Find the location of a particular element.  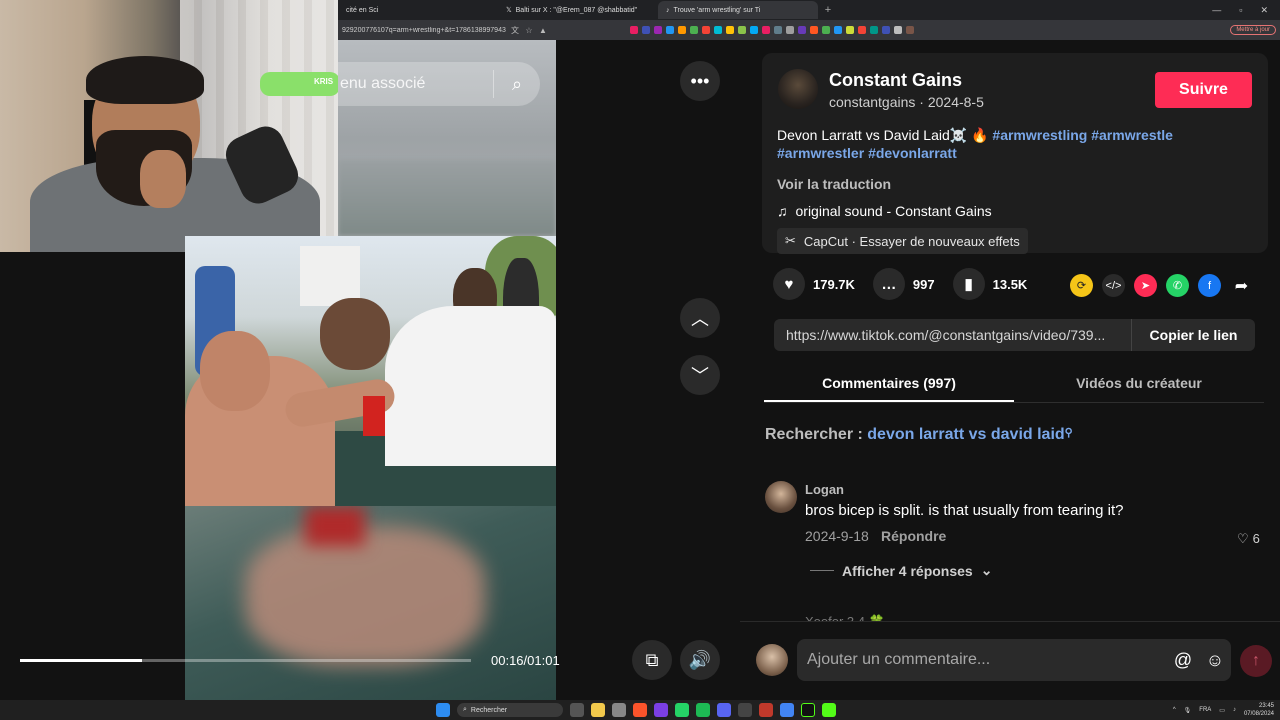

commenter-name: Logan is located at coordinates (824, 489).